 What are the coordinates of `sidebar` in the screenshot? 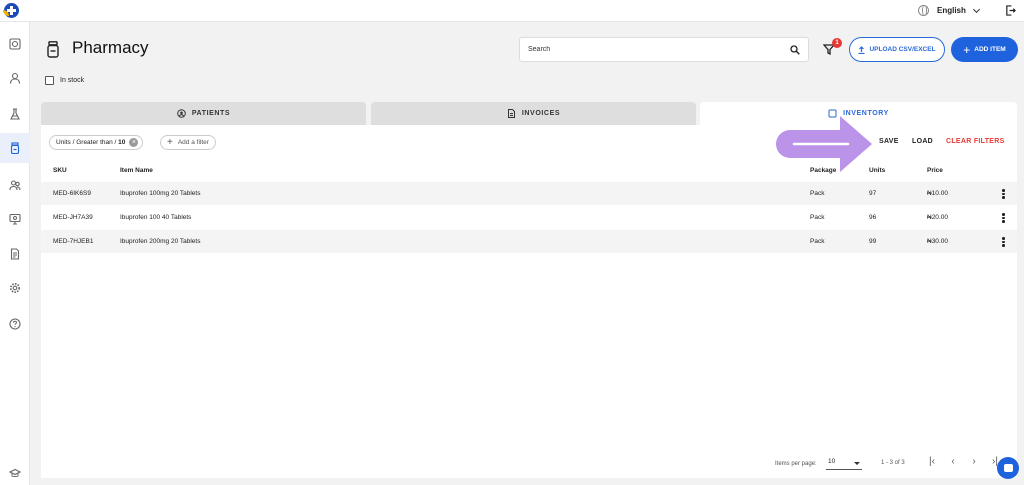 It's located at (15, 253).